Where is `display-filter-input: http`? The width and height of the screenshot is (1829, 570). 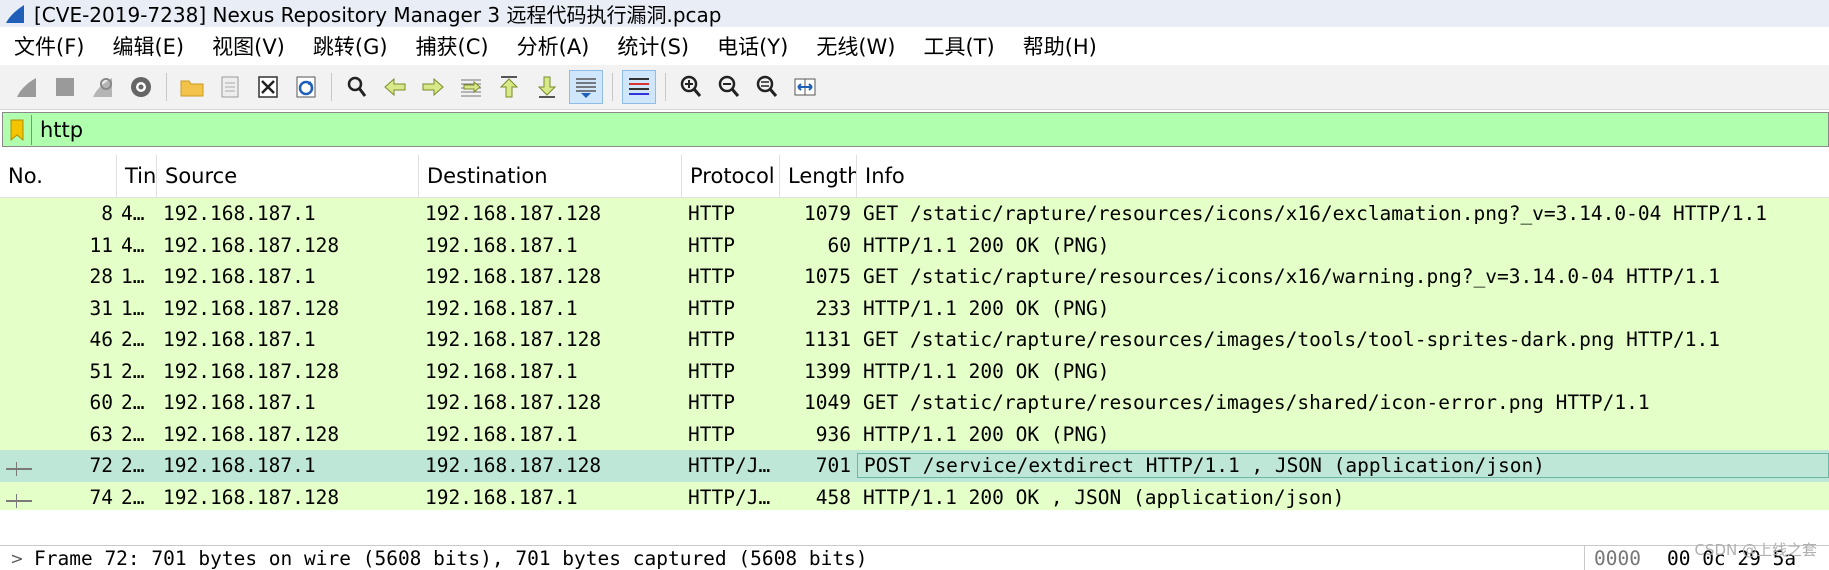
display-filter-input: http is located at coordinates (61, 130).